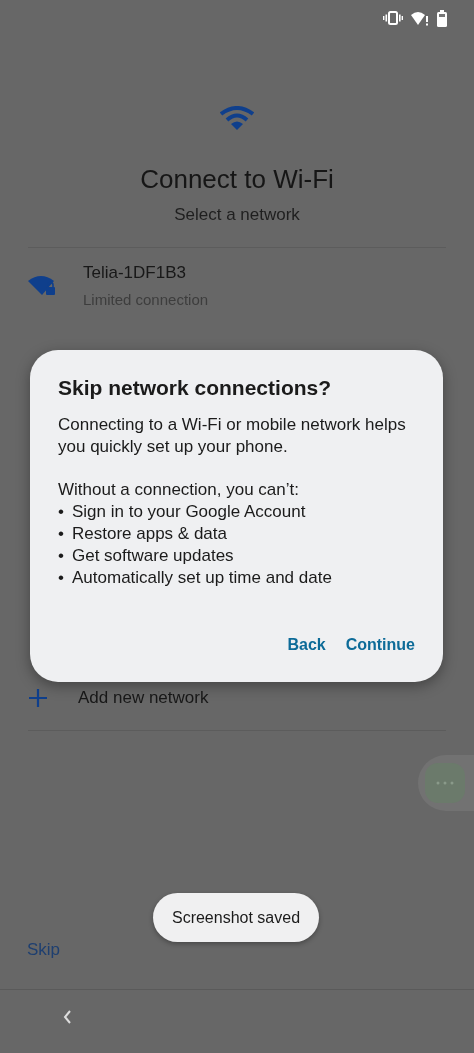  I want to click on screen-subtitle: Select a network, so click(237, 215).